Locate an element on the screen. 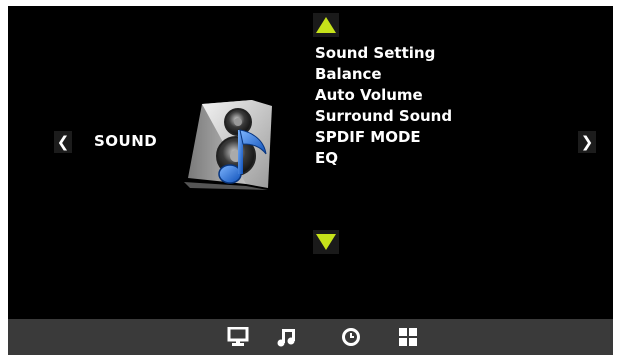  triangle-up-icon is located at coordinates (326, 25).